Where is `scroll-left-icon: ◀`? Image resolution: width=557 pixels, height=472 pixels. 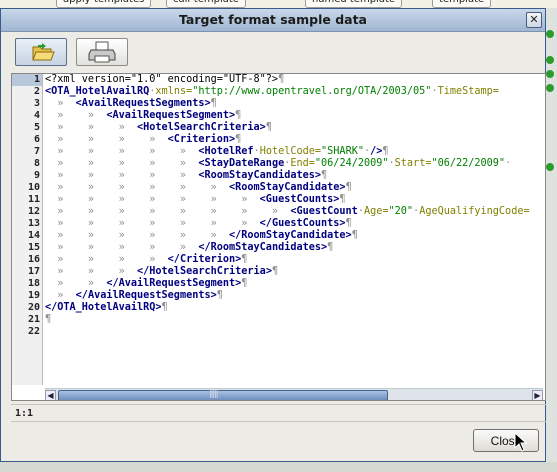 scroll-left-icon: ◀ is located at coordinates (50, 395).